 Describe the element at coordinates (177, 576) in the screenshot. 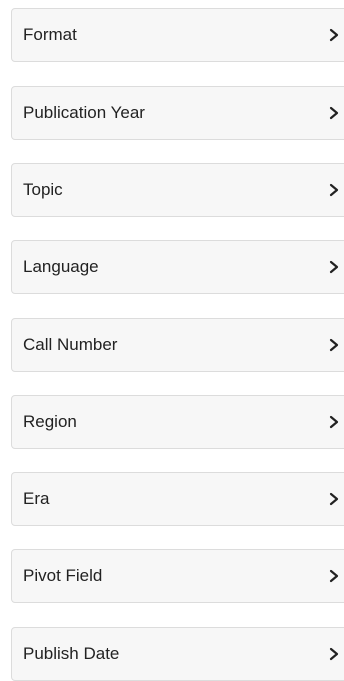

I see `facet-pivot-field: Pivot Field` at that location.